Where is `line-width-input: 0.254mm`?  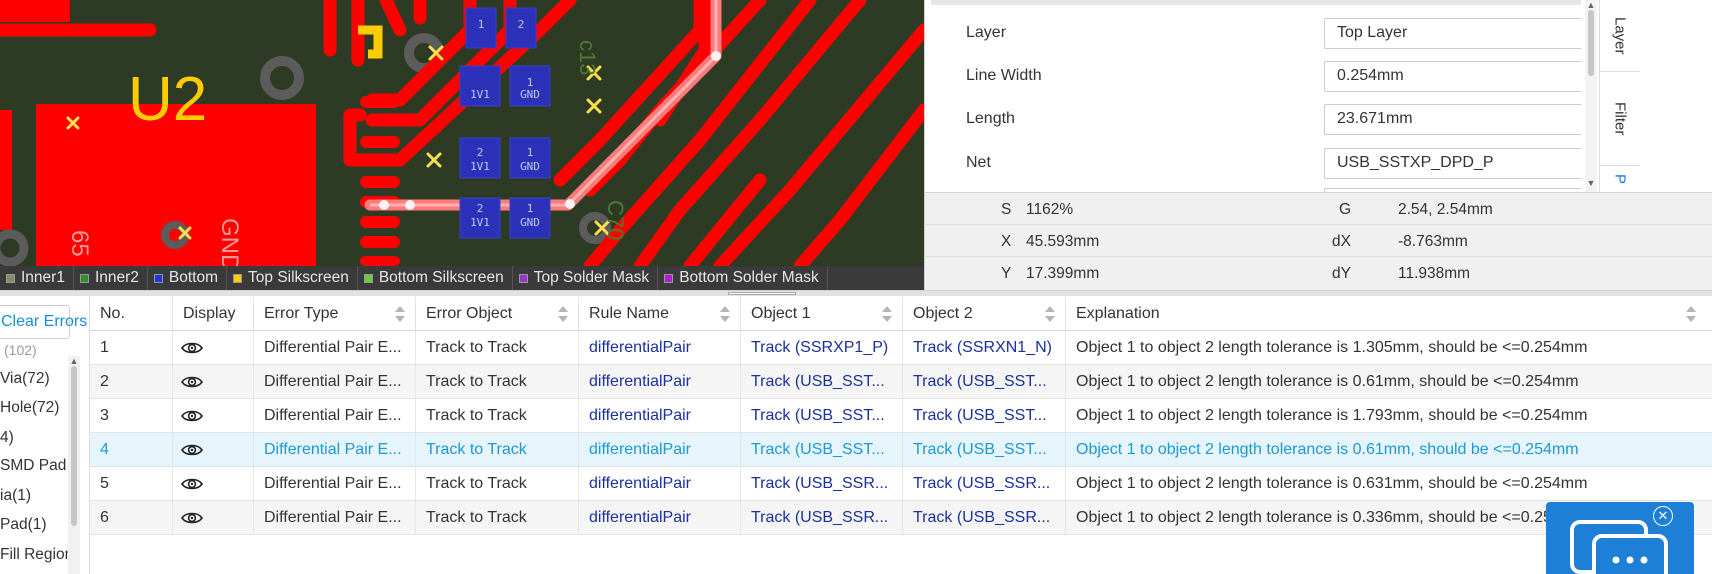 line-width-input: 0.254mm is located at coordinates (1452, 76).